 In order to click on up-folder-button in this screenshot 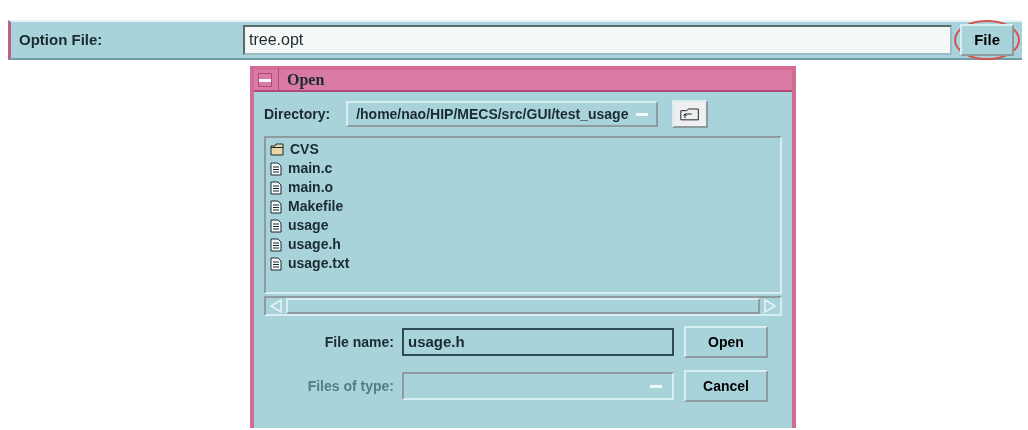, I will do `click(690, 114)`.